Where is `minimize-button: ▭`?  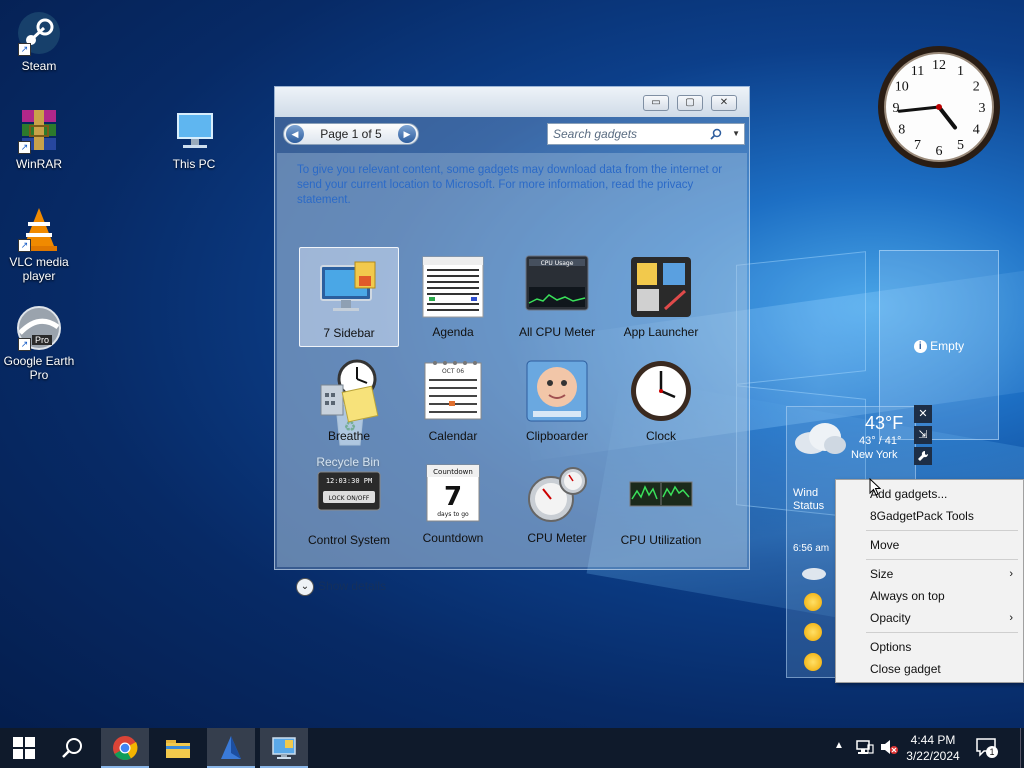 minimize-button: ▭ is located at coordinates (656, 103).